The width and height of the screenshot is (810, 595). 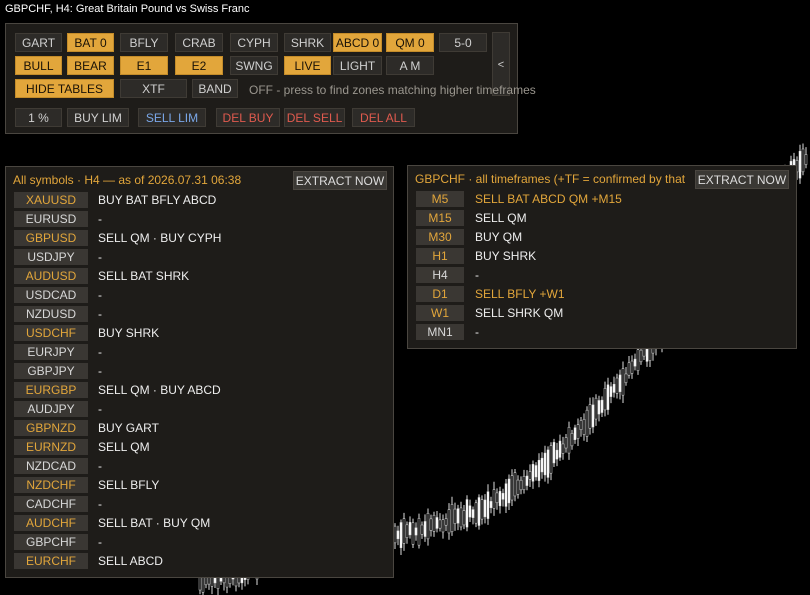 I want to click on toolbar-button-gart: GART, so click(x=38, y=42).